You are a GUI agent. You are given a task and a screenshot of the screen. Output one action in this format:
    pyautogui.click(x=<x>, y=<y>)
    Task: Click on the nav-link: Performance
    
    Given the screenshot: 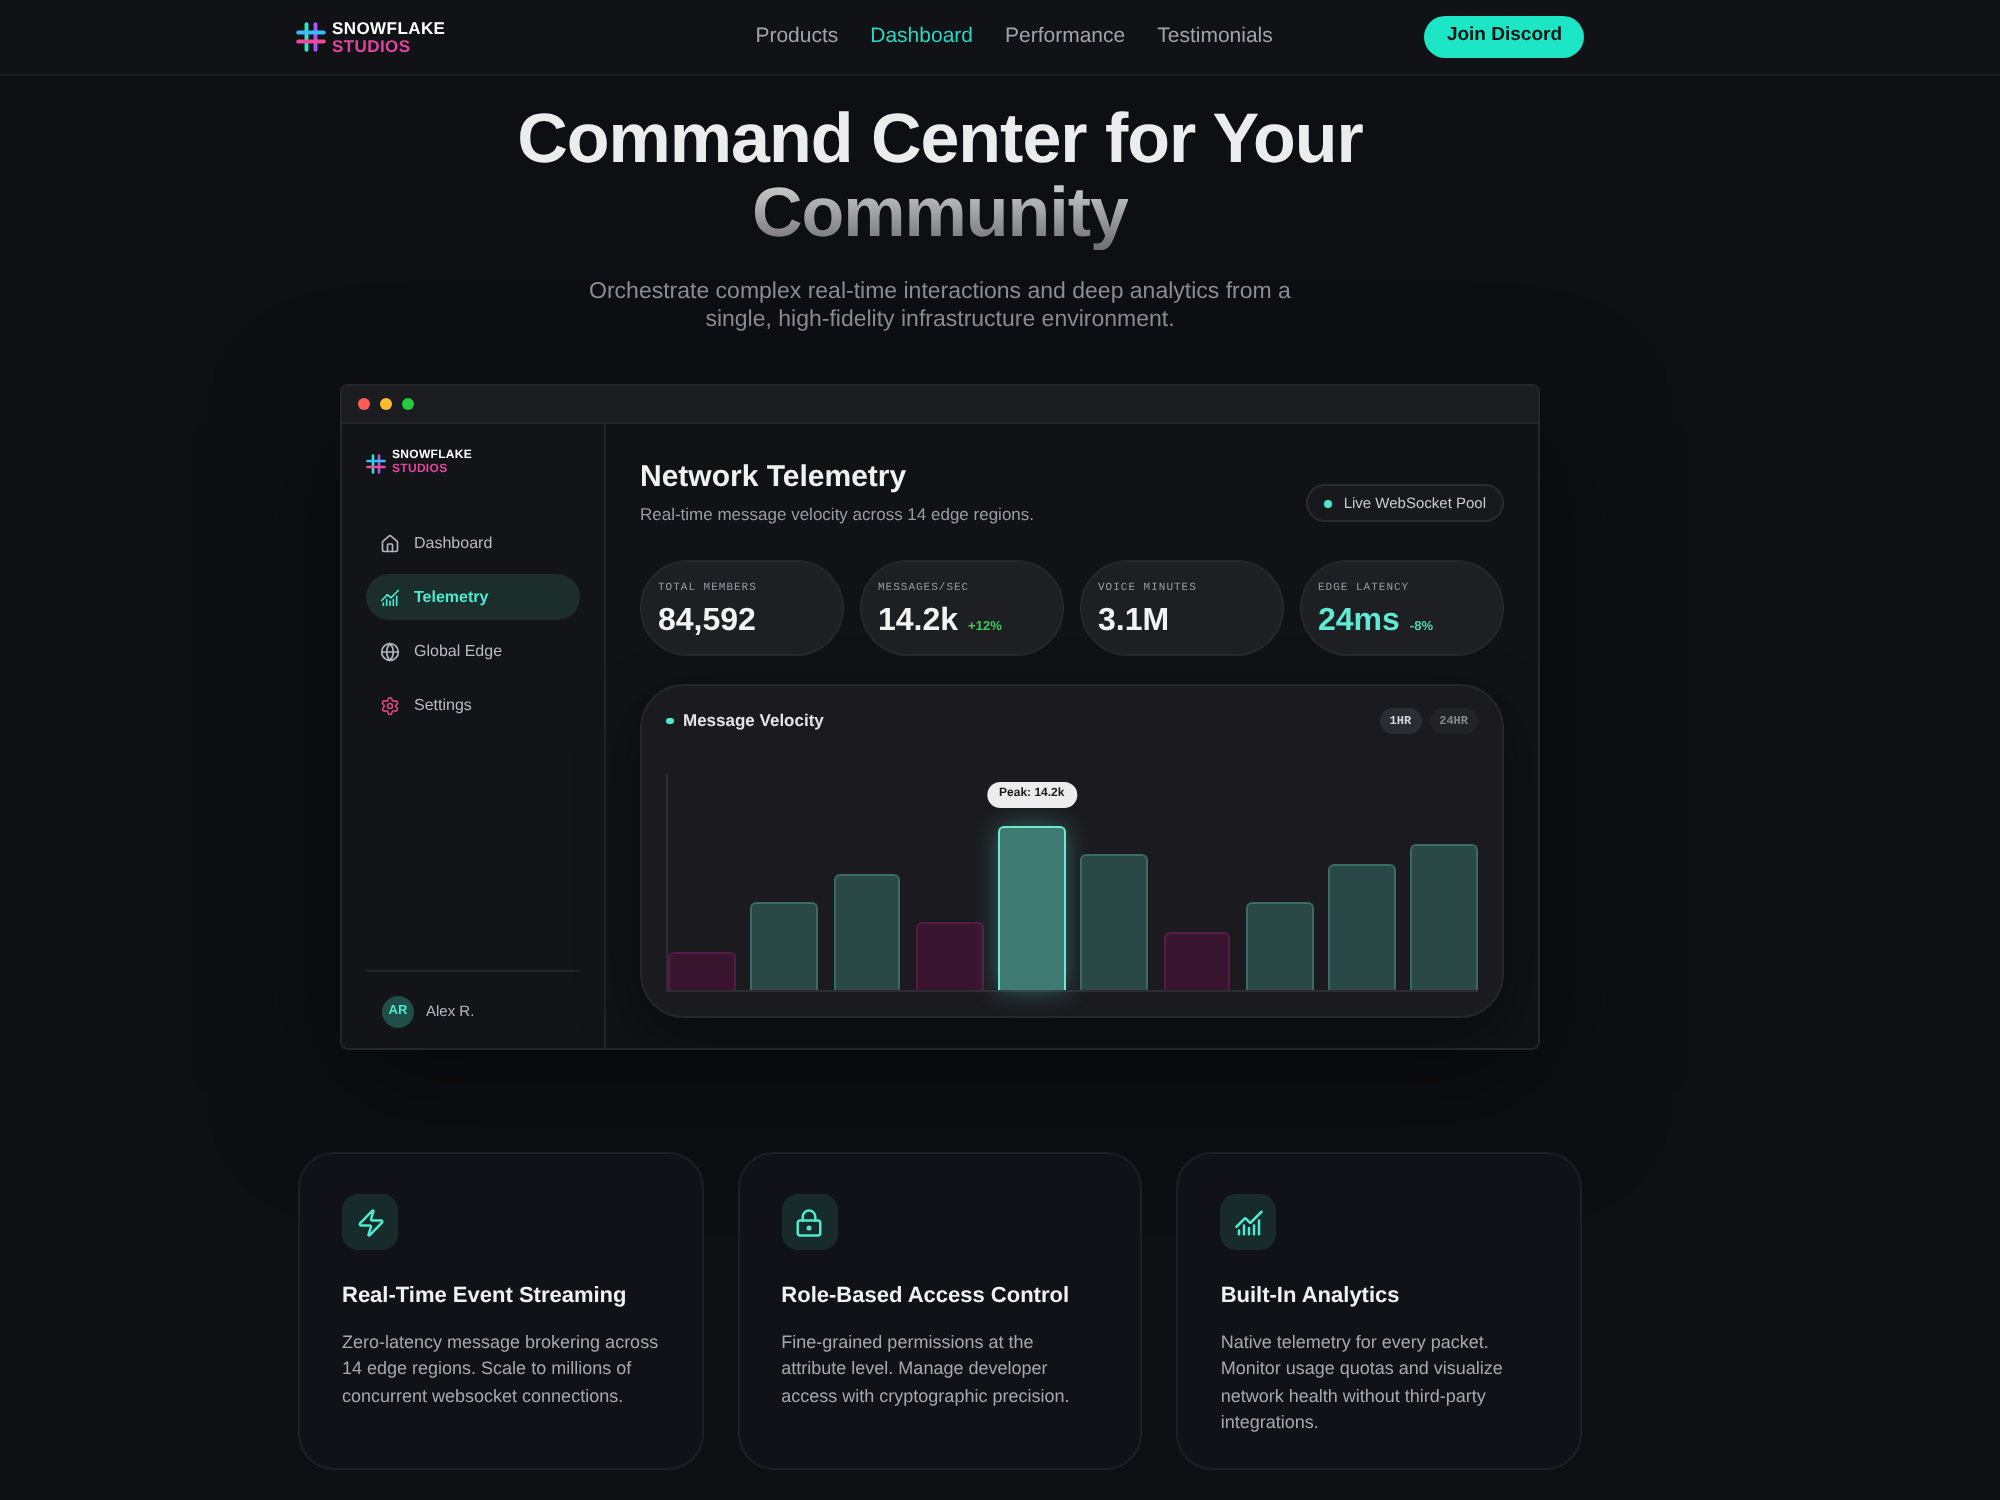 What is the action you would take?
    pyautogui.click(x=1065, y=37)
    